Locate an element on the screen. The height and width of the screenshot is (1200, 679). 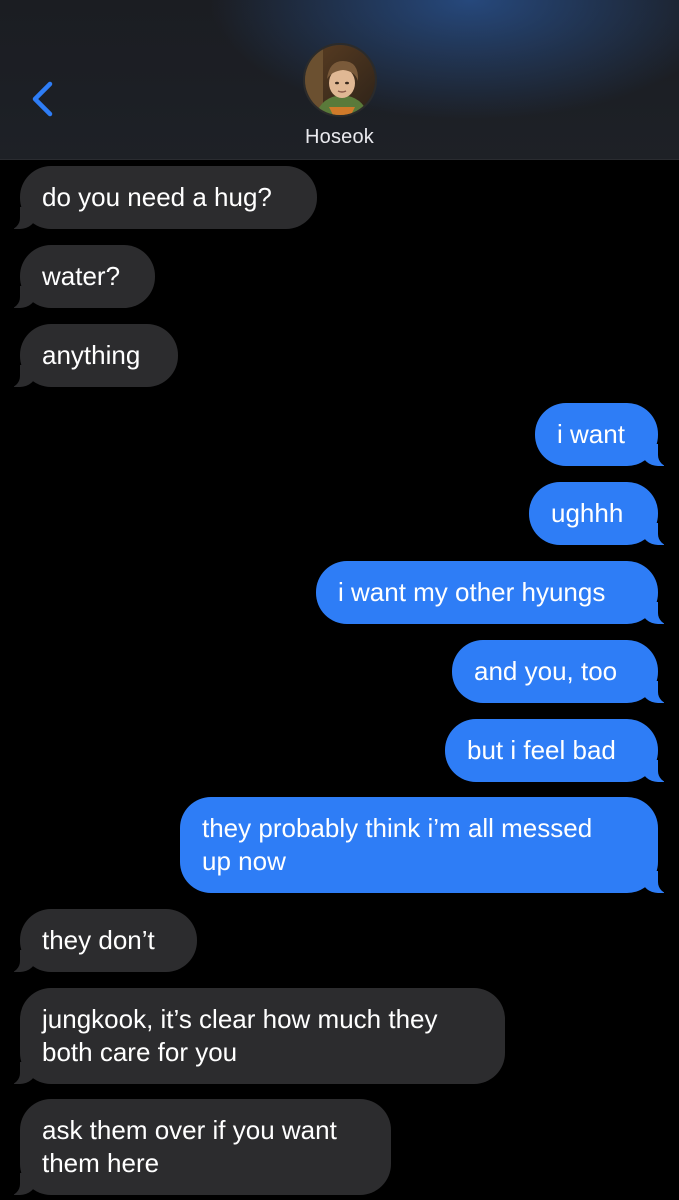
chevron-left-icon is located at coordinates (42, 99).